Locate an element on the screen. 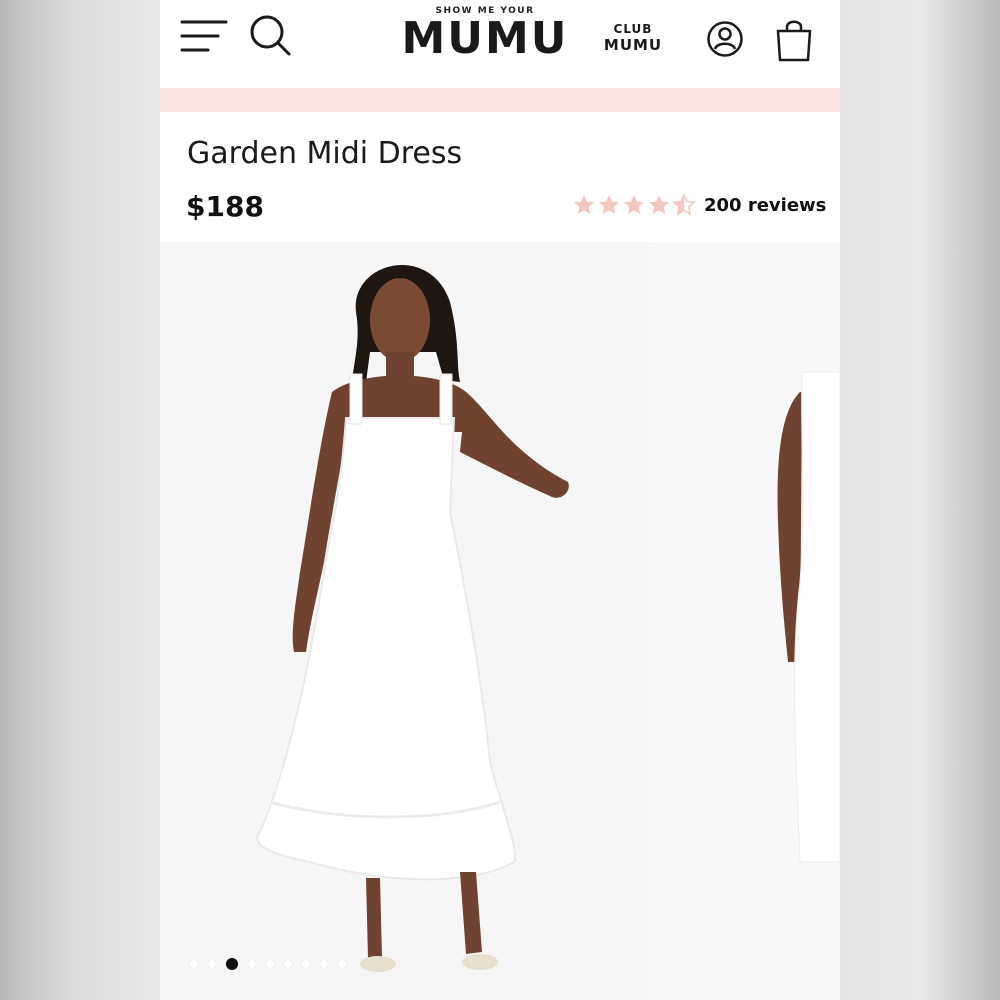  search-icon is located at coordinates (270, 36).